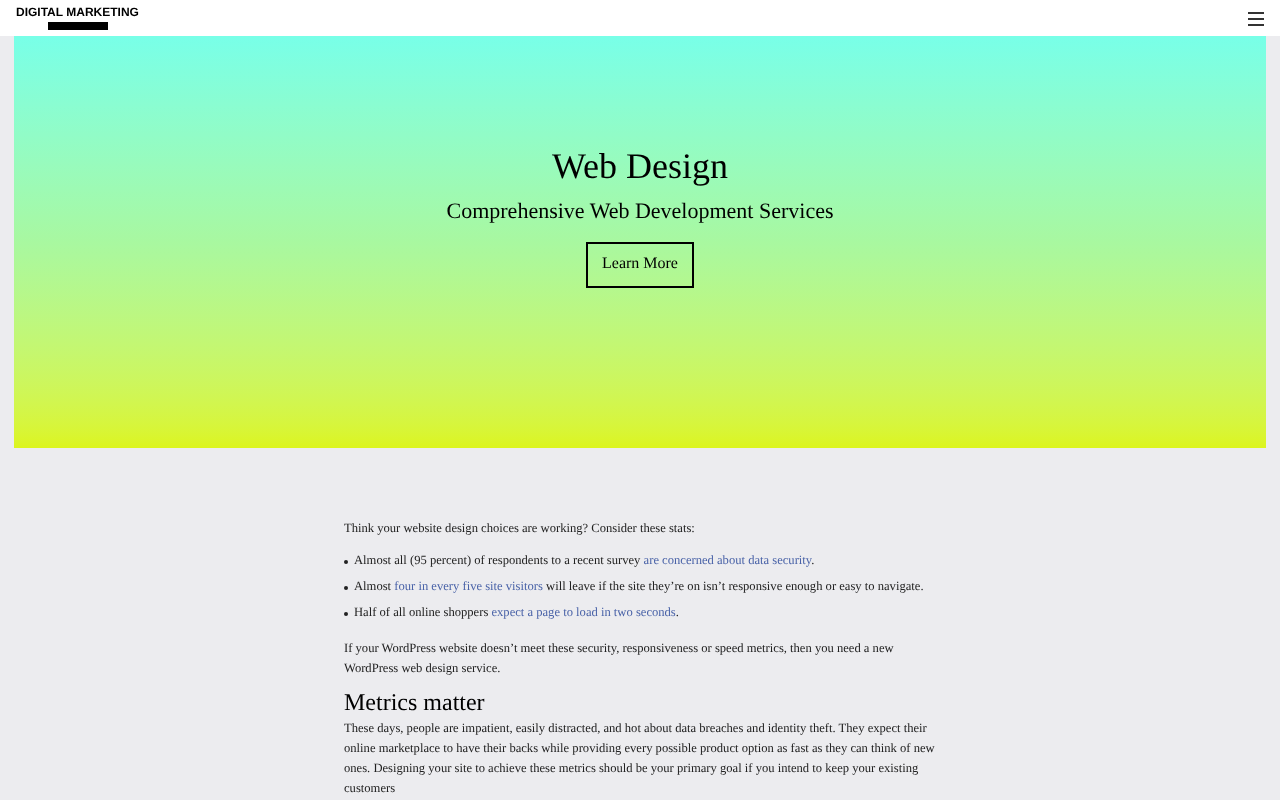 The height and width of the screenshot is (800, 1280). I want to click on menu-icon, so click(1256, 18).